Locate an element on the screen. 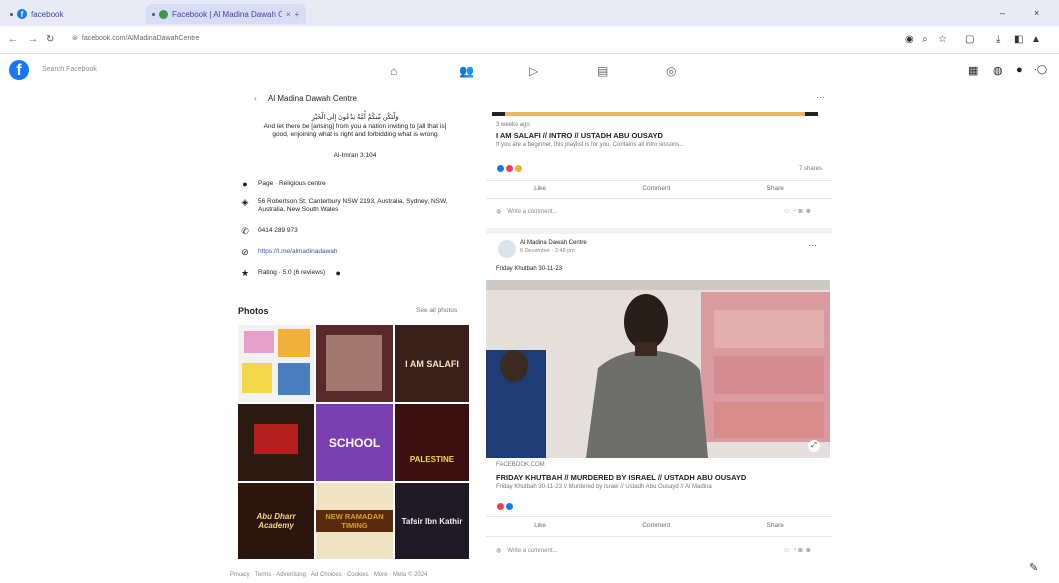 The height and width of the screenshot is (583, 1059). forward-arrow-icon: → is located at coordinates (33, 39).